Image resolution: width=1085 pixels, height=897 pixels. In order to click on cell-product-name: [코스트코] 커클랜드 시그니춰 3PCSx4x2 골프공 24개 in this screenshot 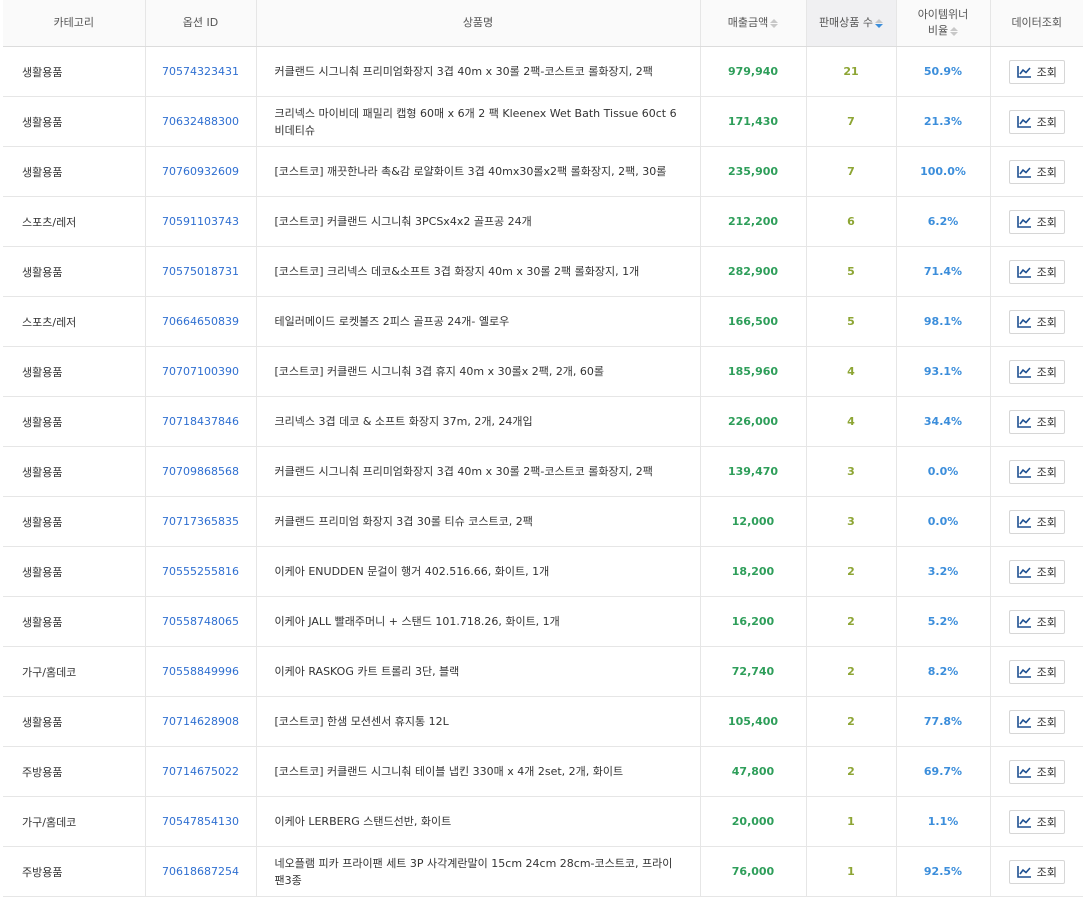, I will do `click(478, 221)`.